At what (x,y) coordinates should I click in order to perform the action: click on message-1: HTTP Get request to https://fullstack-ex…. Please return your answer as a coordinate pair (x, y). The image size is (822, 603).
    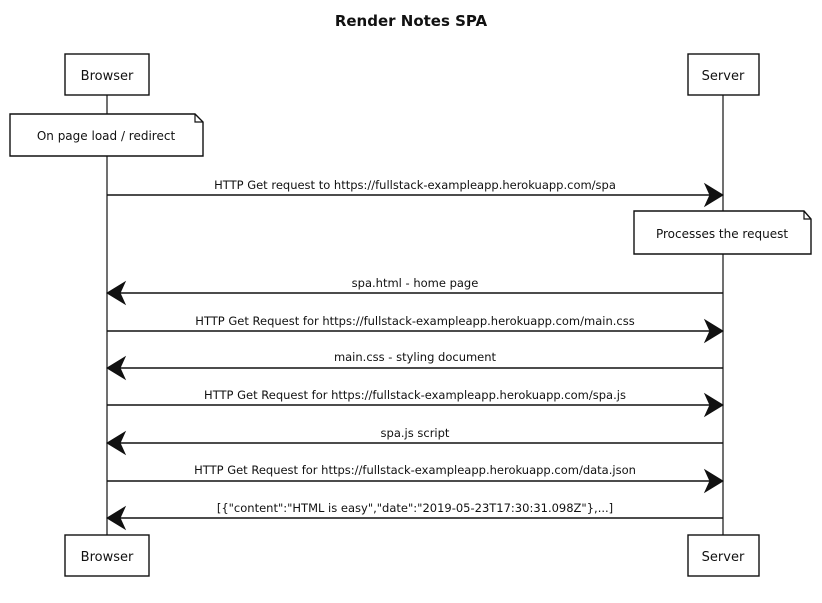
    Looking at the image, I should click on (415, 193).